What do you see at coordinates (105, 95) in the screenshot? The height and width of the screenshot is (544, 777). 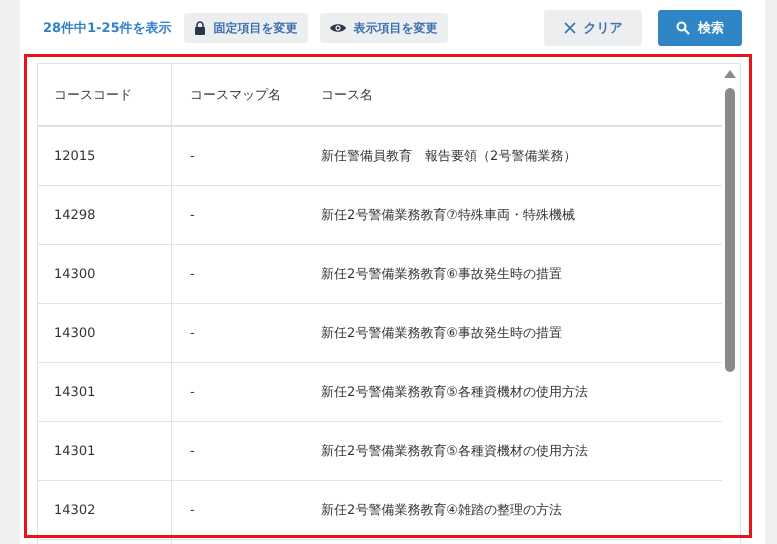 I see `column-header: コースコード` at bounding box center [105, 95].